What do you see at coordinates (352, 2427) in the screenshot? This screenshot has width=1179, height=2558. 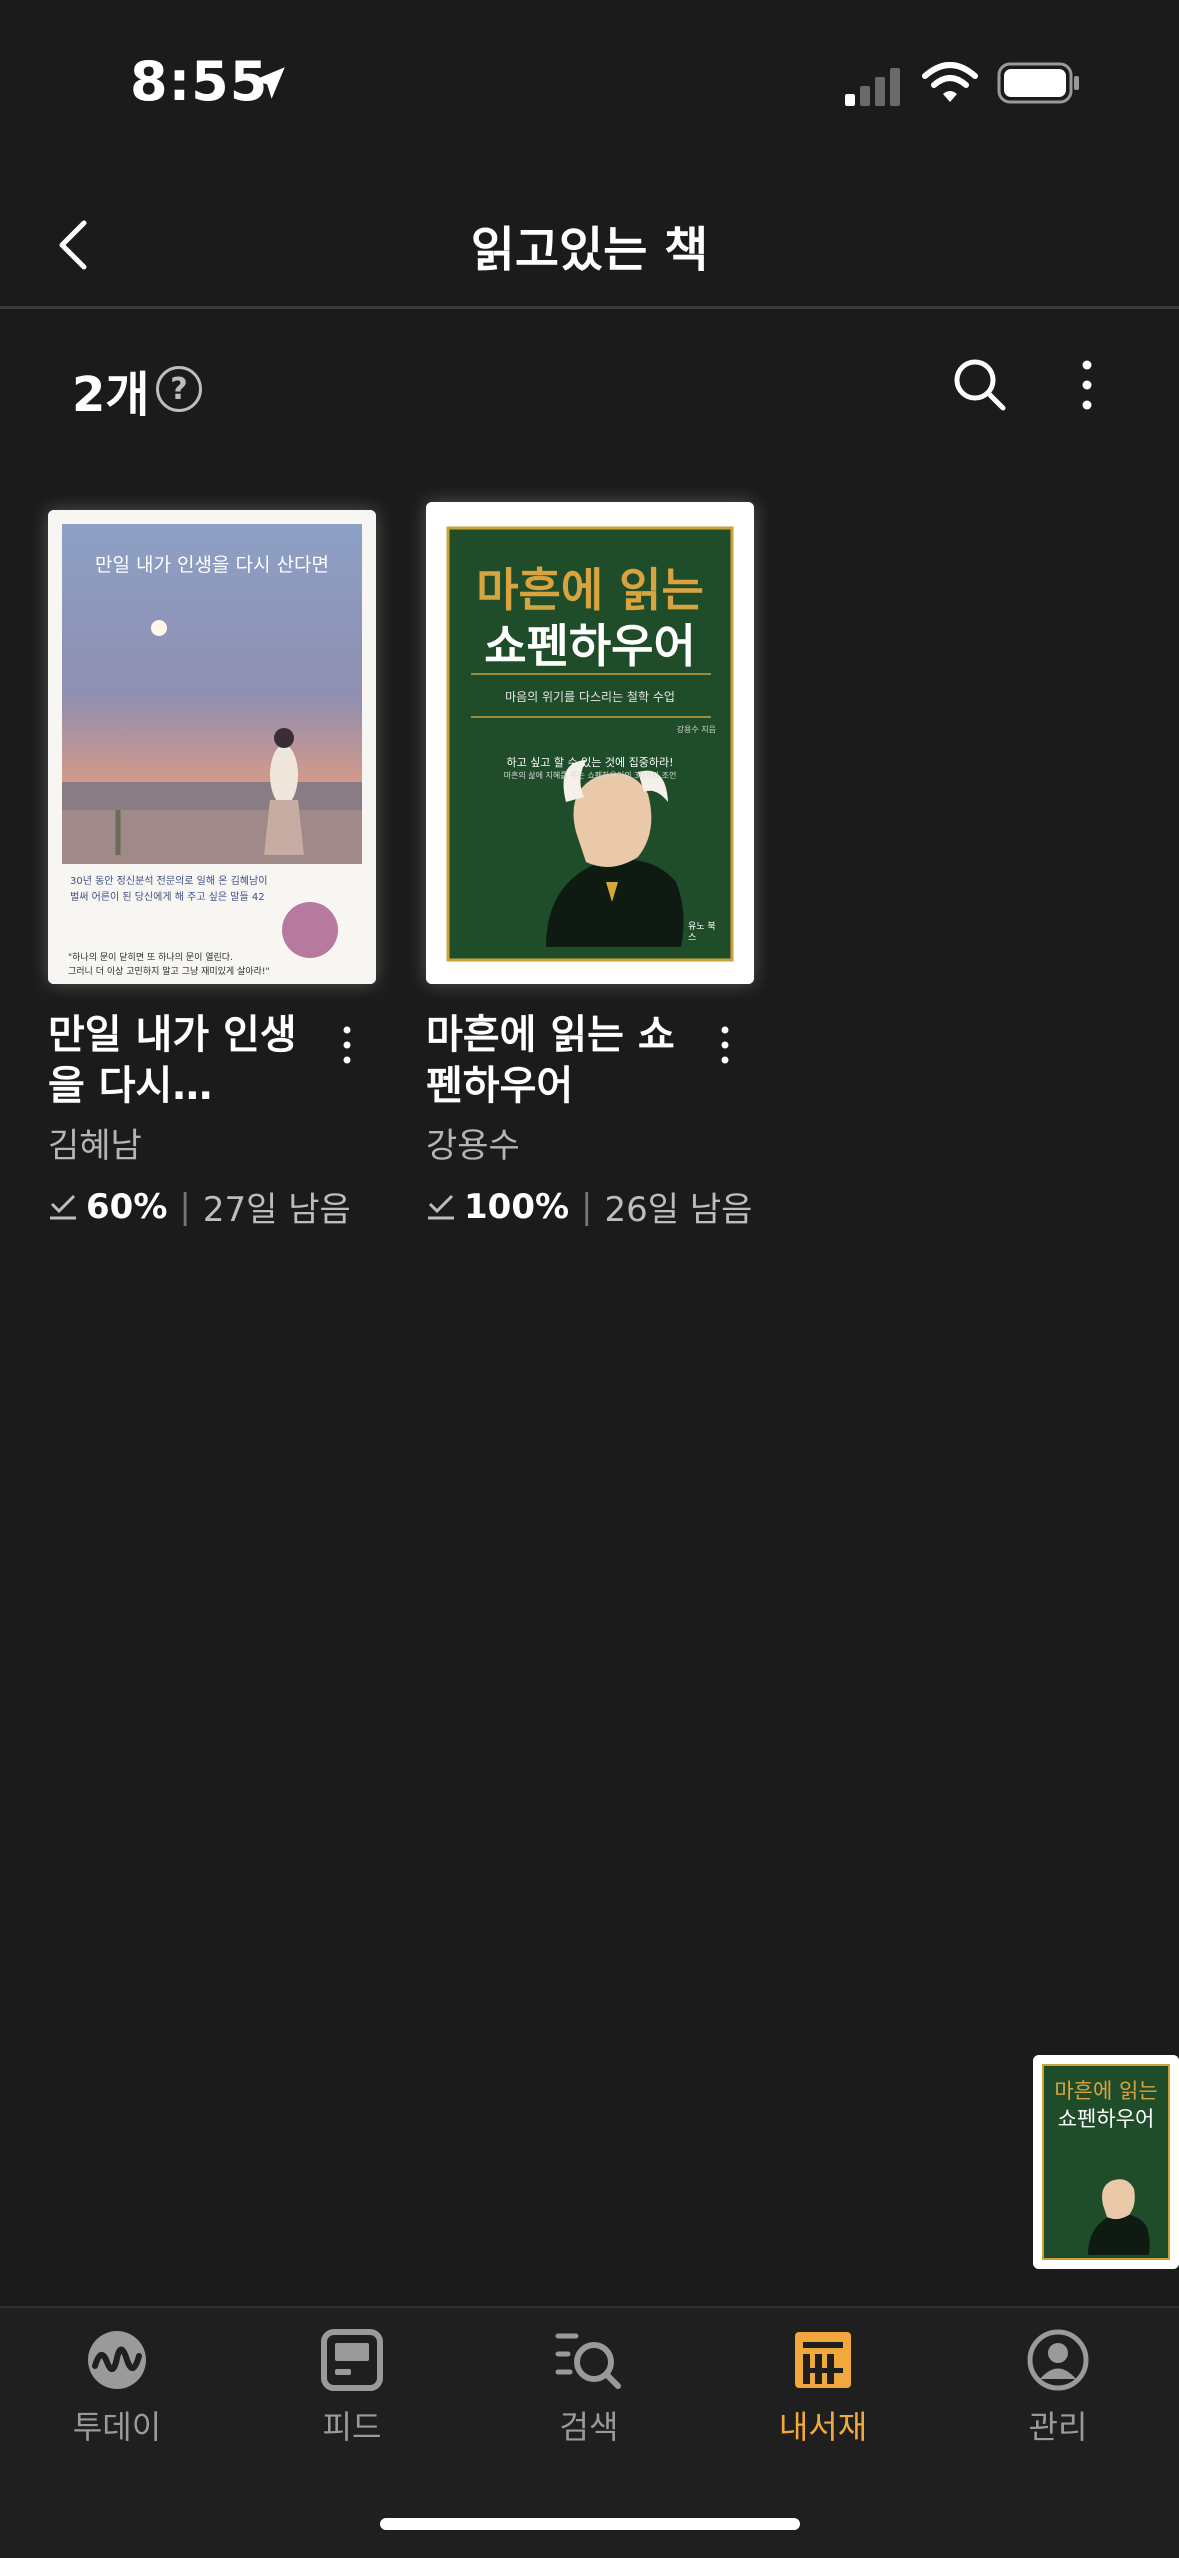 I see `tab-label: 피드` at bounding box center [352, 2427].